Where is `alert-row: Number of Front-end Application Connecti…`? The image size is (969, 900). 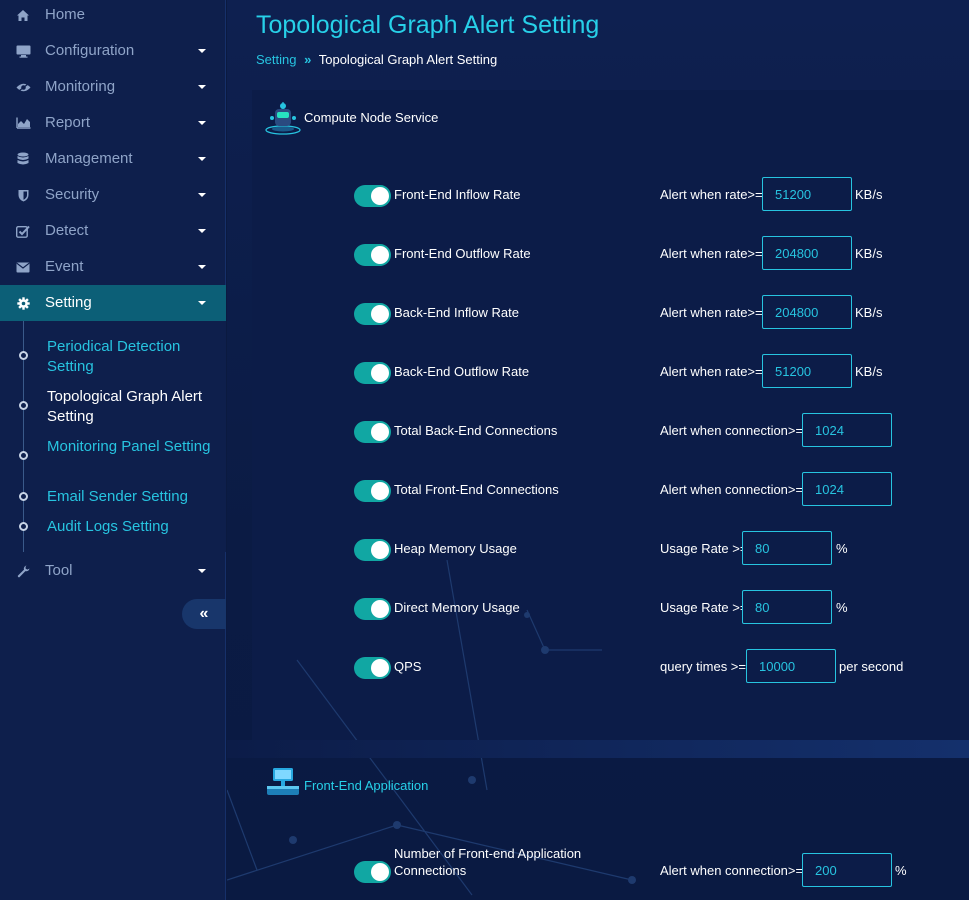 alert-row: Number of Front-end Application Connecti… is located at coordinates (598, 869).